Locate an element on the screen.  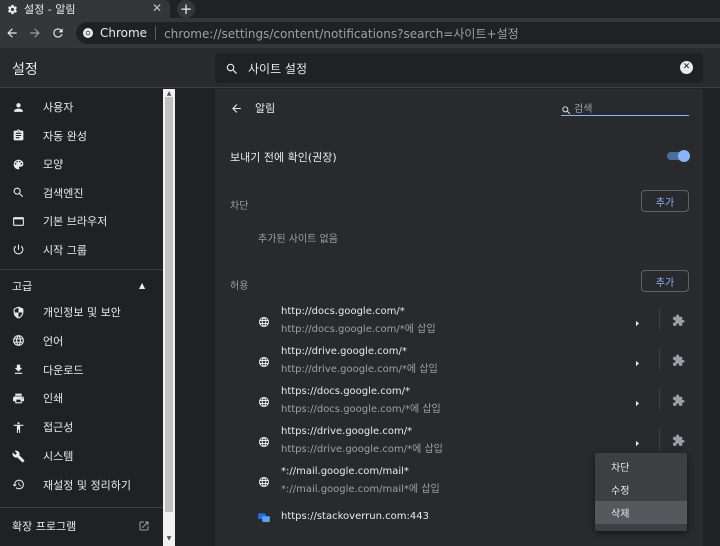
sidebar-item-autofill: 자동 완성 is located at coordinates (81, 136).